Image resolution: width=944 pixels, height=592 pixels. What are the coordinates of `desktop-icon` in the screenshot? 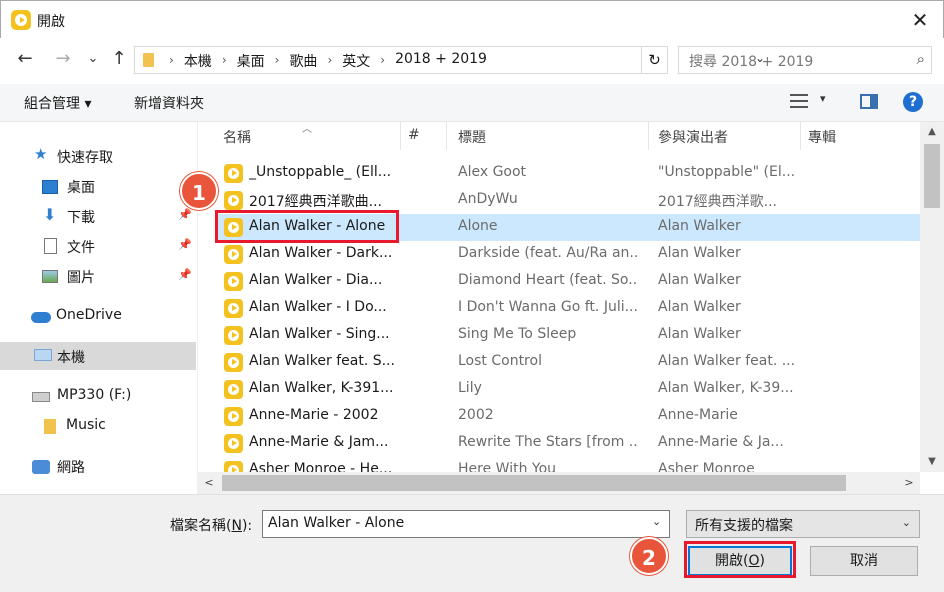 It's located at (50, 187).